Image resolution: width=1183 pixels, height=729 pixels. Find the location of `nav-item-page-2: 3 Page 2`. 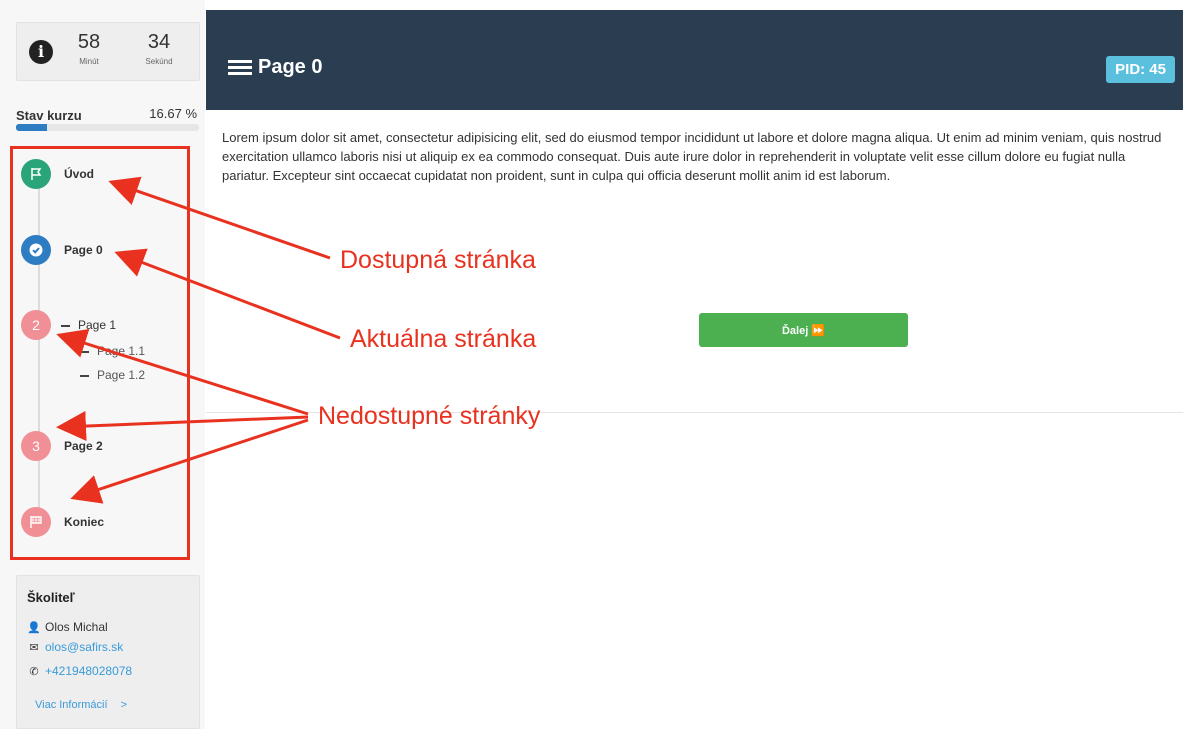

nav-item-page-2: 3 Page 2 is located at coordinates (62, 446).